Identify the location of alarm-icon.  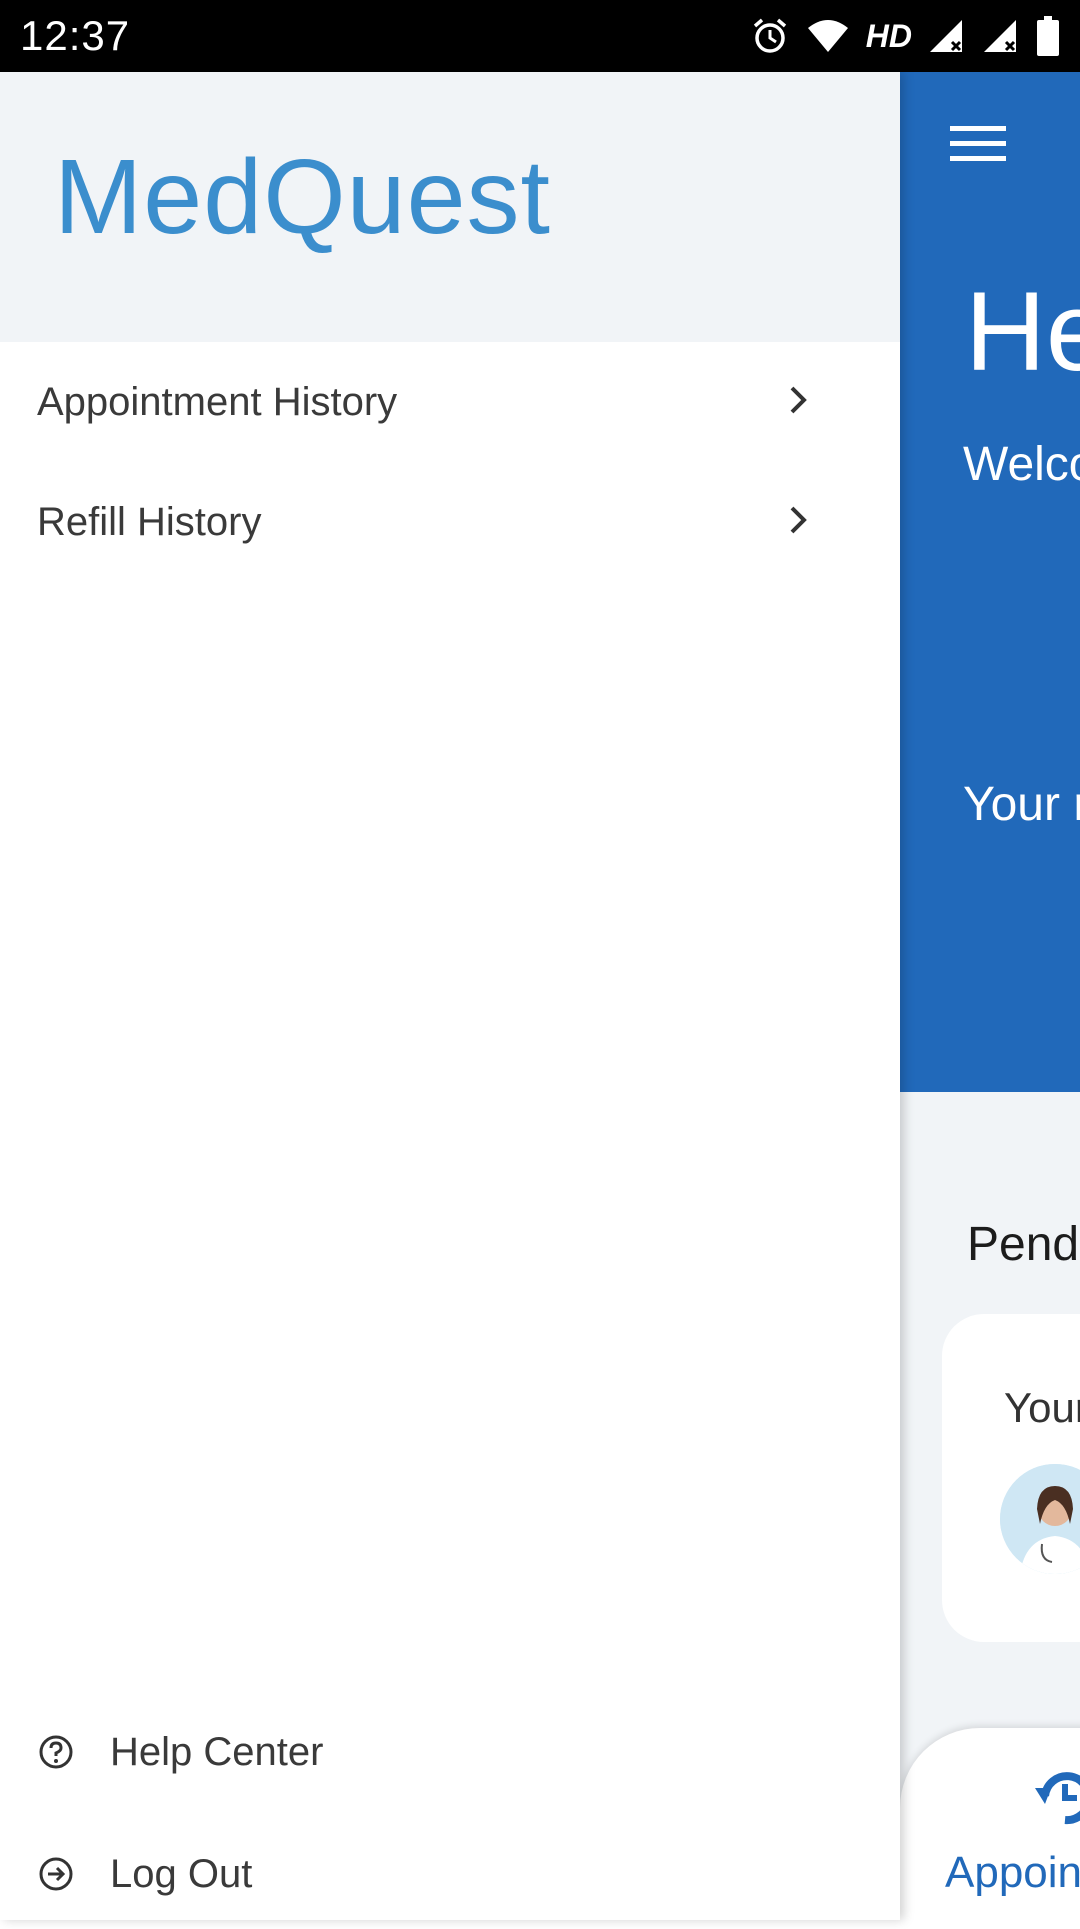
(770, 36).